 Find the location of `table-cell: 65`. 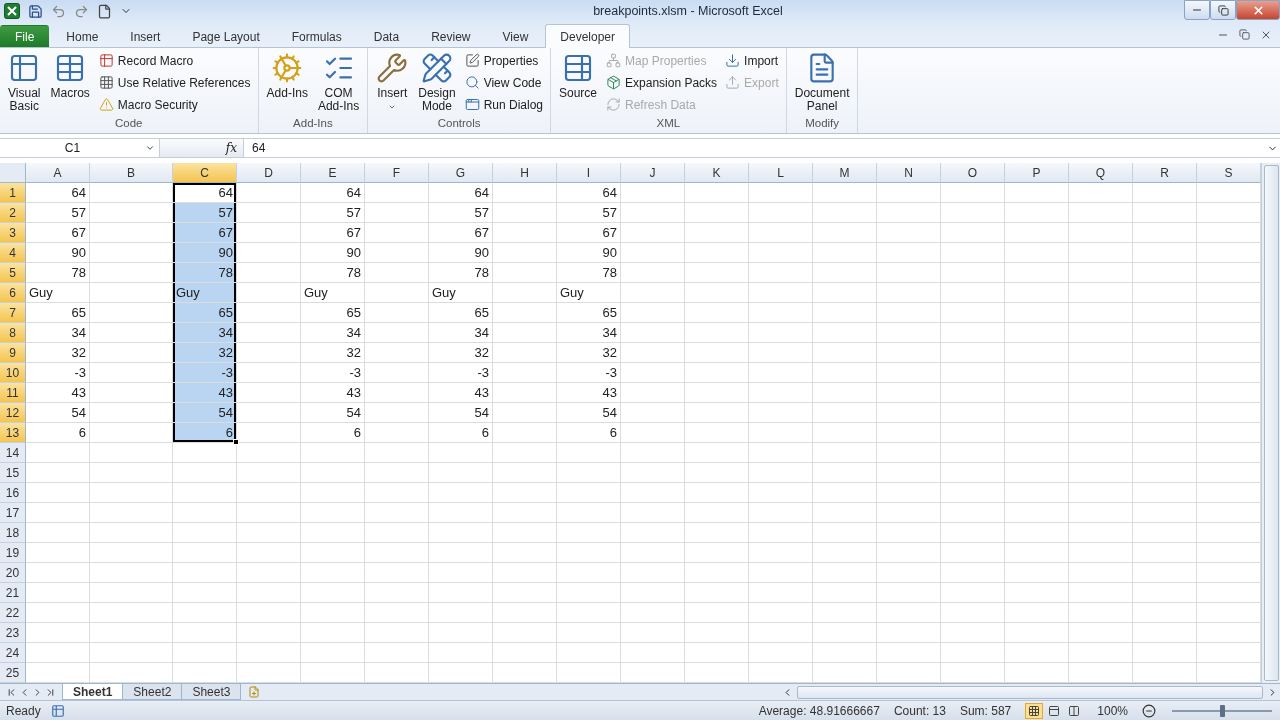

table-cell: 65 is located at coordinates (205, 313).